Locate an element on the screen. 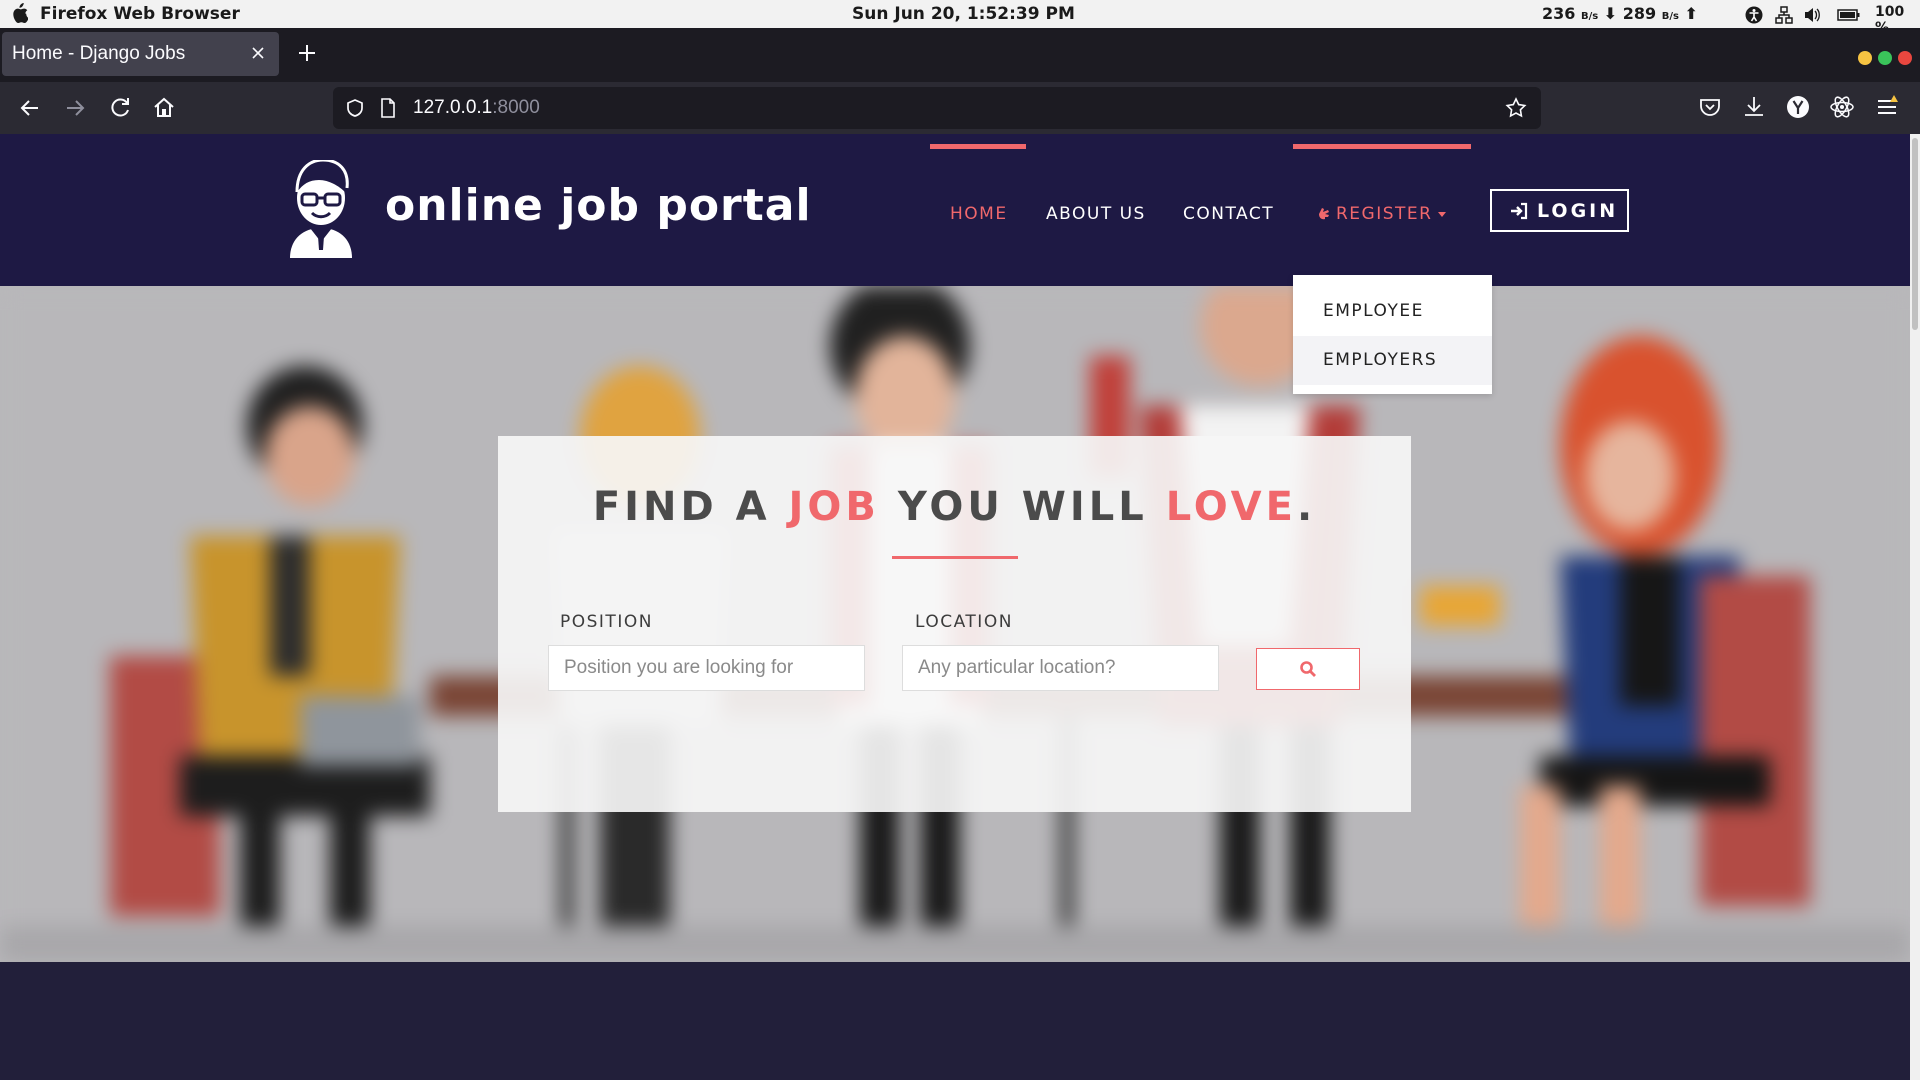 This screenshot has width=1920, height=1080. window-controls is located at coordinates (1882, 59).